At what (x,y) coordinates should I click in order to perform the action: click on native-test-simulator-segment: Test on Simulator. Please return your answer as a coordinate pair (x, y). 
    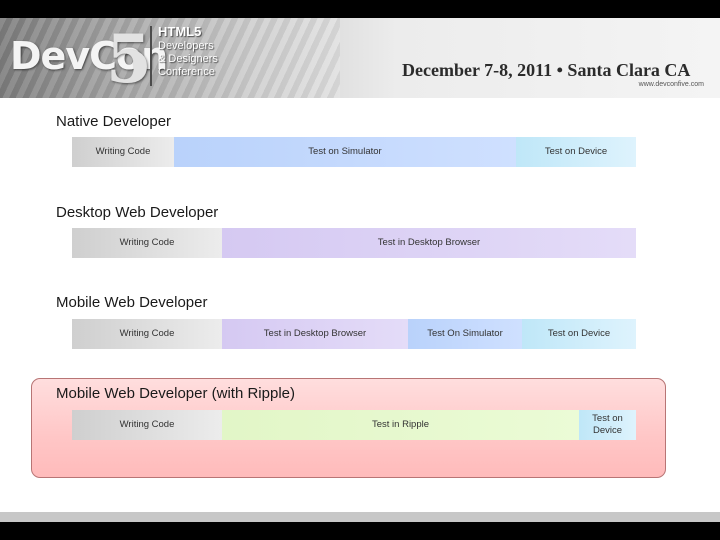
    Looking at the image, I should click on (345, 152).